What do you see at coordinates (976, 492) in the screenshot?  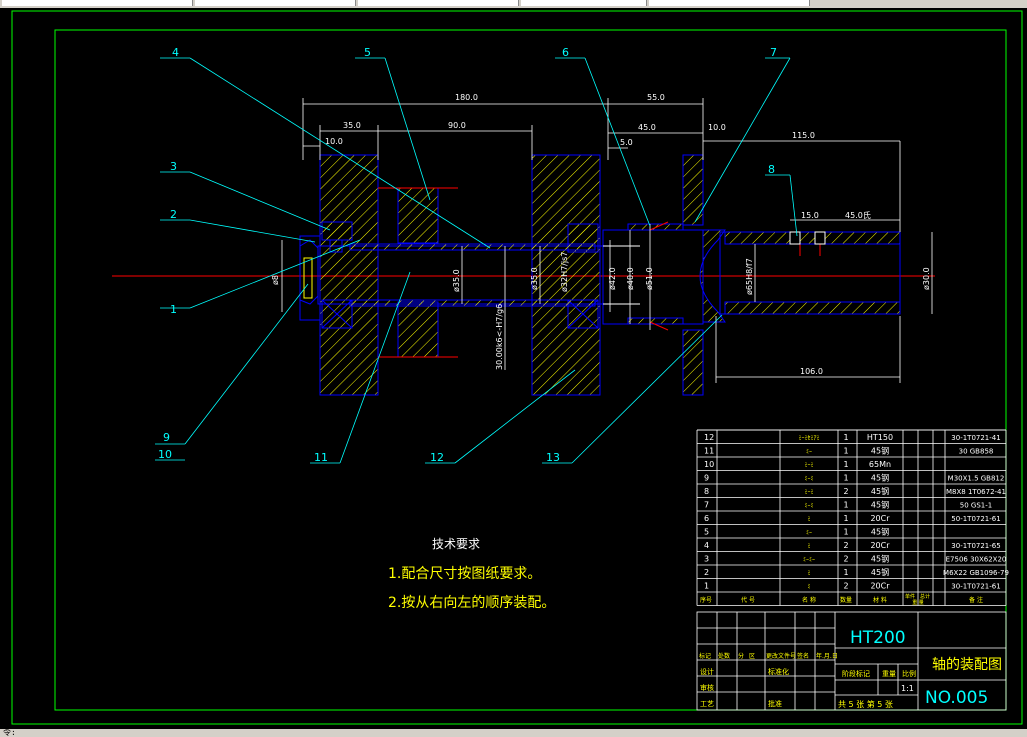 I see `bom-row-code: M8X8 1T0672-41` at bounding box center [976, 492].